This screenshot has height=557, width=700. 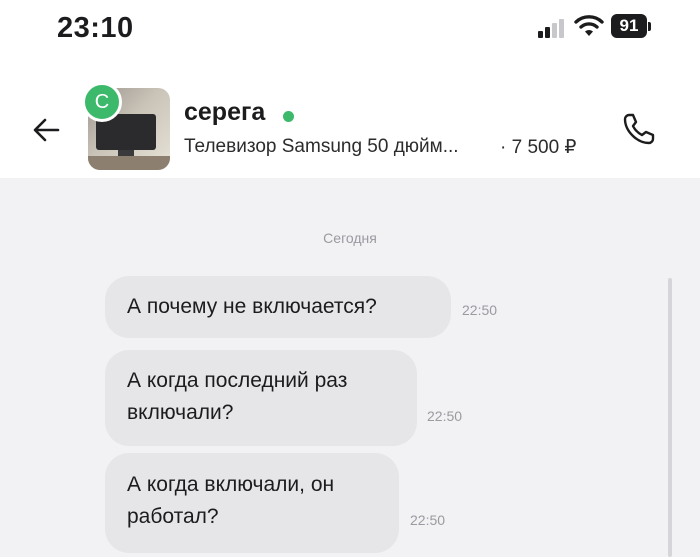 I want to click on back-arrow-icon, so click(x=46, y=130).